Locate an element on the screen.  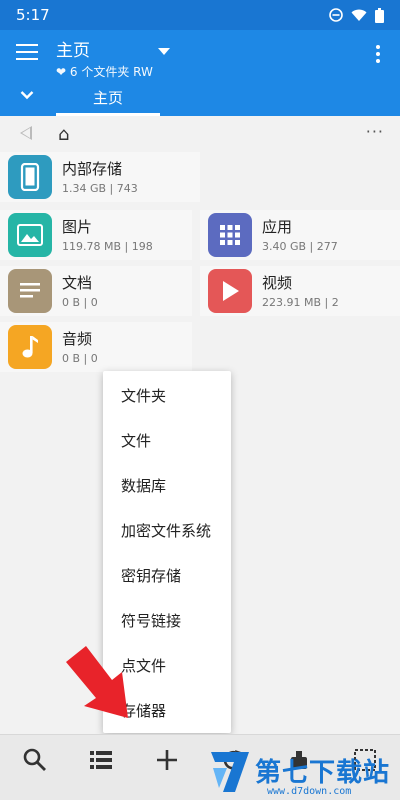
document-icon is located at coordinates (30, 291).